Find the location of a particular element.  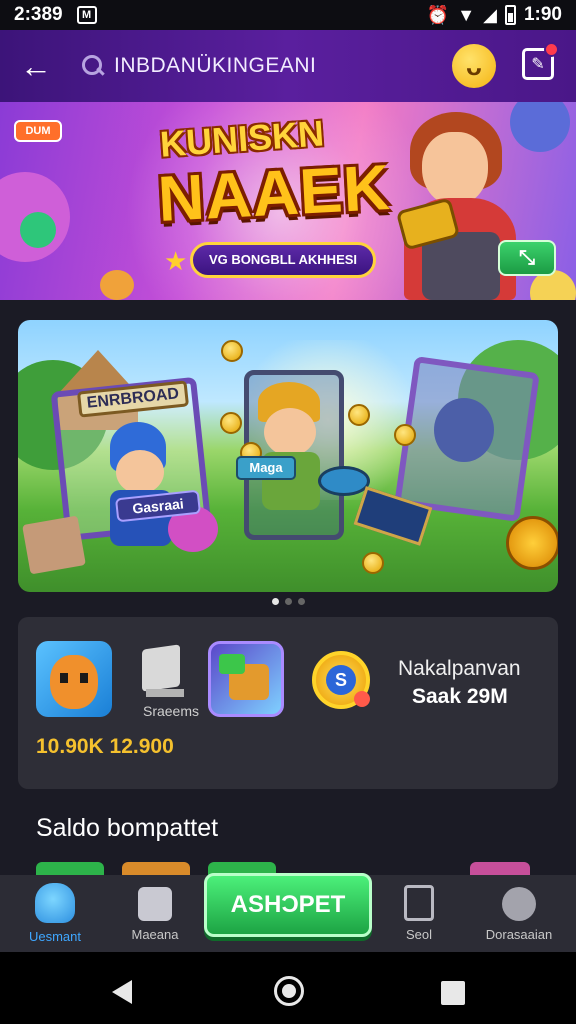

hero-decor-blob is located at coordinates (540, 127).